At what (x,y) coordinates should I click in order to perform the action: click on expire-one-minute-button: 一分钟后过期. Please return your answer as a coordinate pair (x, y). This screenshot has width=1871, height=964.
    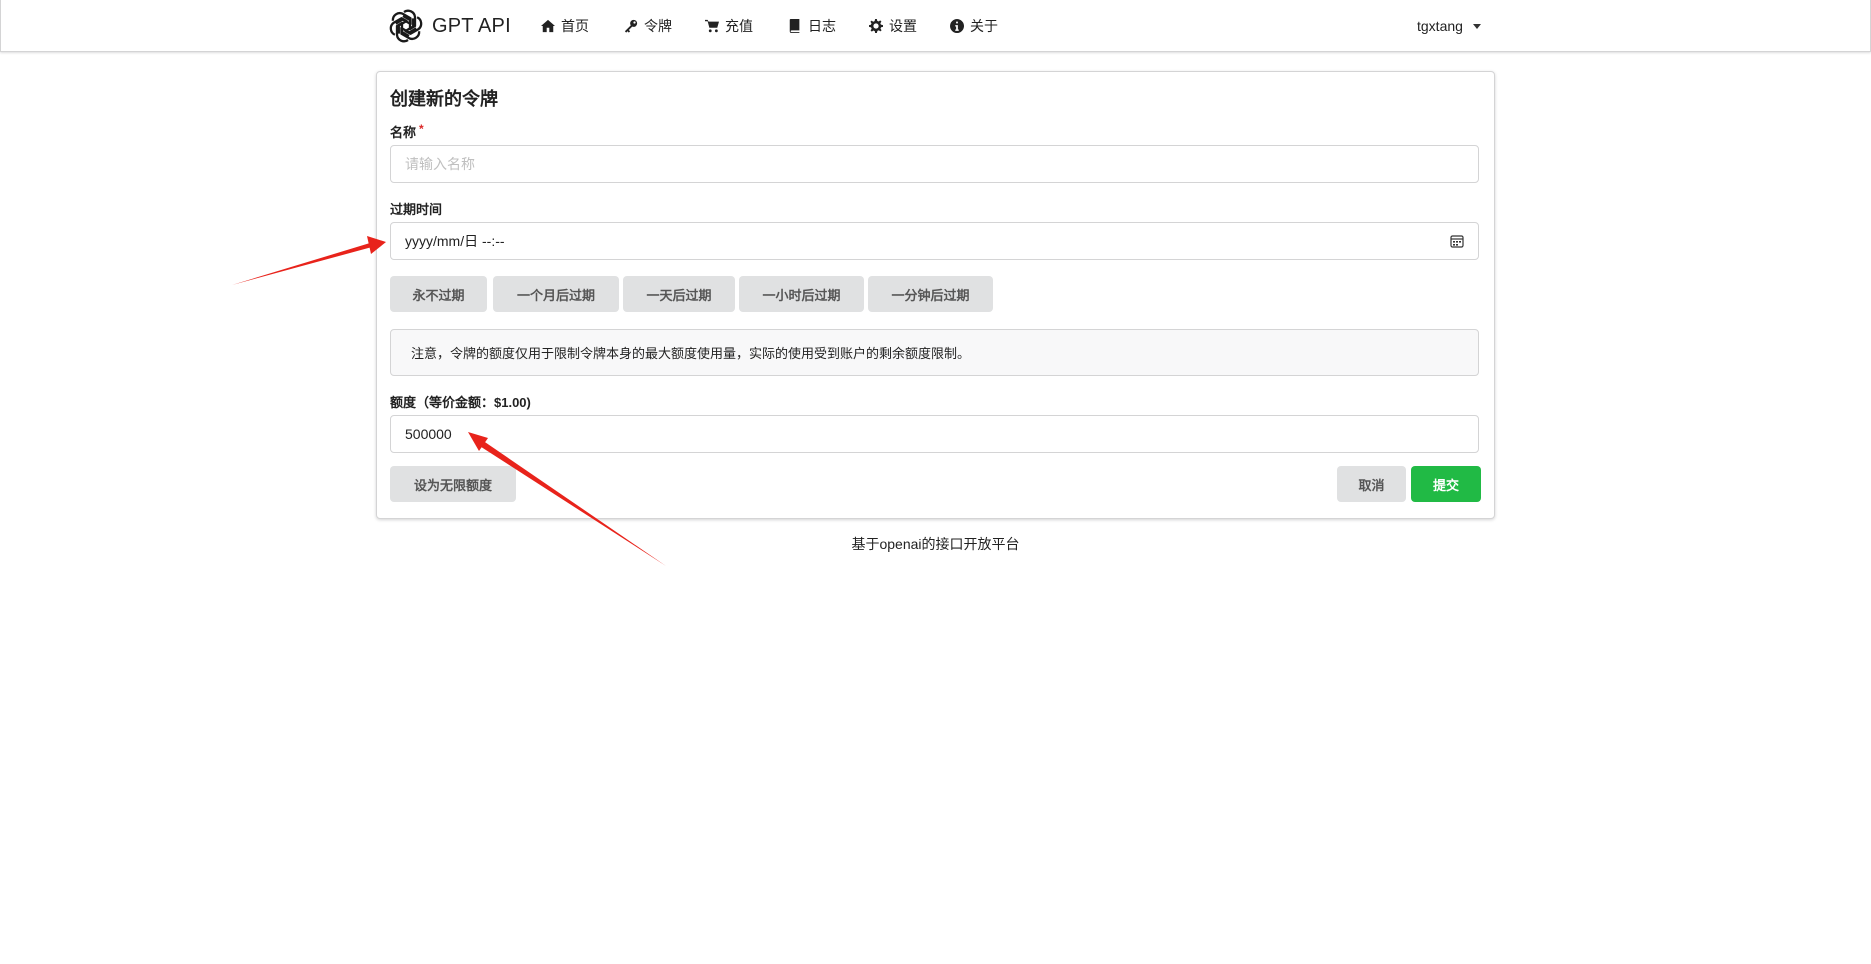
    Looking at the image, I should click on (930, 294).